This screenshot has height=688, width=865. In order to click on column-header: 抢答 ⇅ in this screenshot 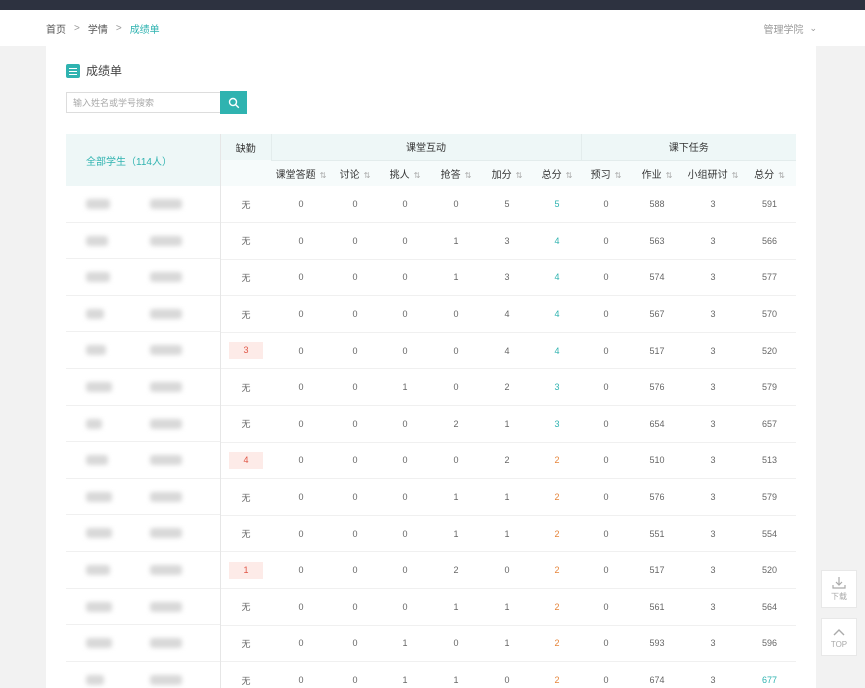, I will do `click(456, 173)`.